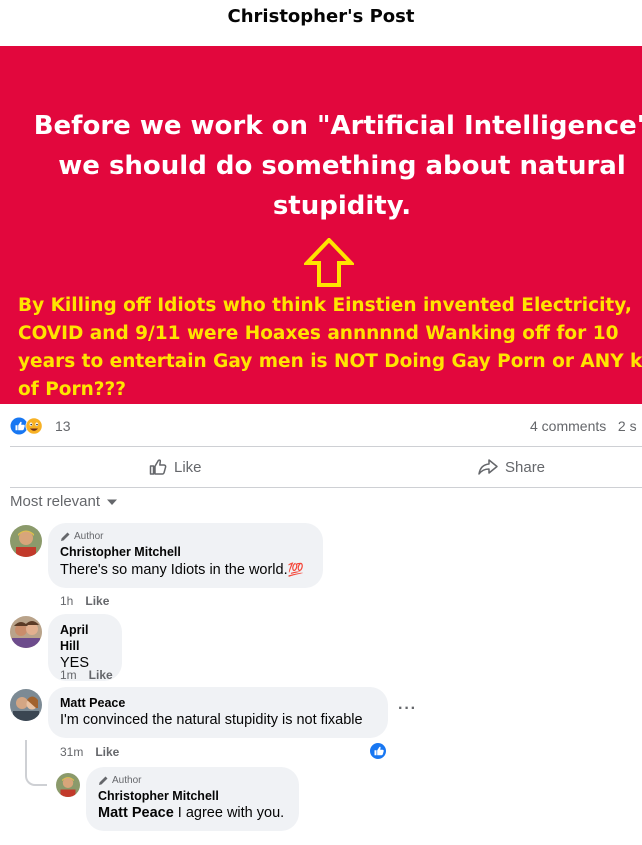  What do you see at coordinates (36, 763) in the screenshot?
I see `reply-thread-line` at bounding box center [36, 763].